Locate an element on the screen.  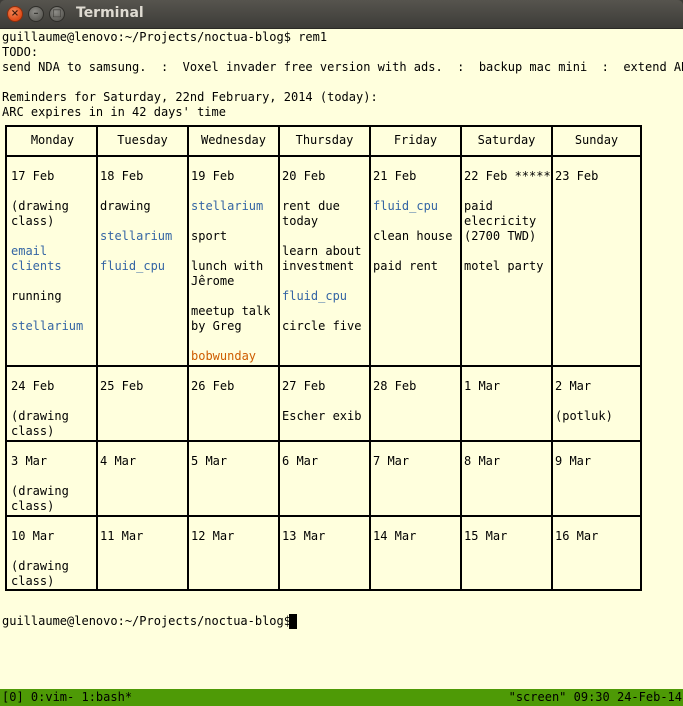
calendar-date: 3 Mar is located at coordinates (29, 461).